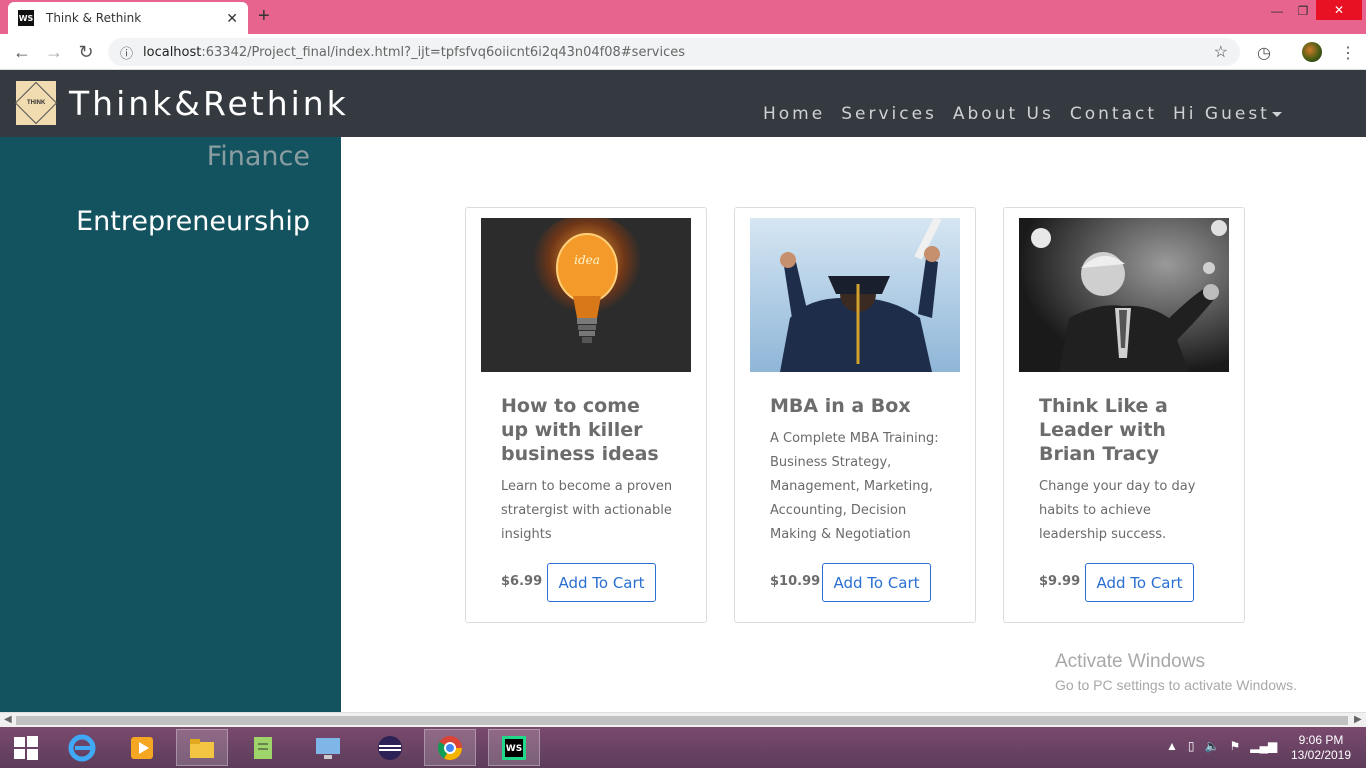 The image size is (1366, 768). What do you see at coordinates (209, 103) in the screenshot?
I see `brand-name: Think&Rethink` at bounding box center [209, 103].